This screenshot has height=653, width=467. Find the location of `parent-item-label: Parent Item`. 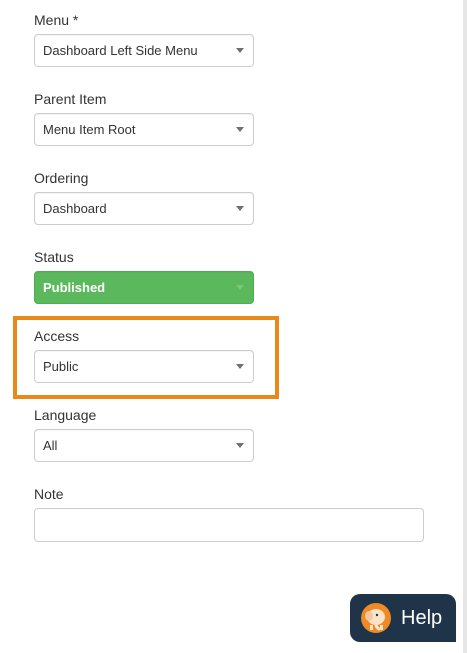

parent-item-label: Parent Item is located at coordinates (70, 99).